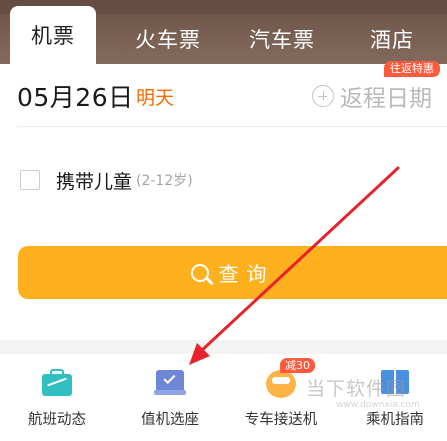  What do you see at coordinates (282, 39) in the screenshot?
I see `tab-bus: 汽车票` at bounding box center [282, 39].